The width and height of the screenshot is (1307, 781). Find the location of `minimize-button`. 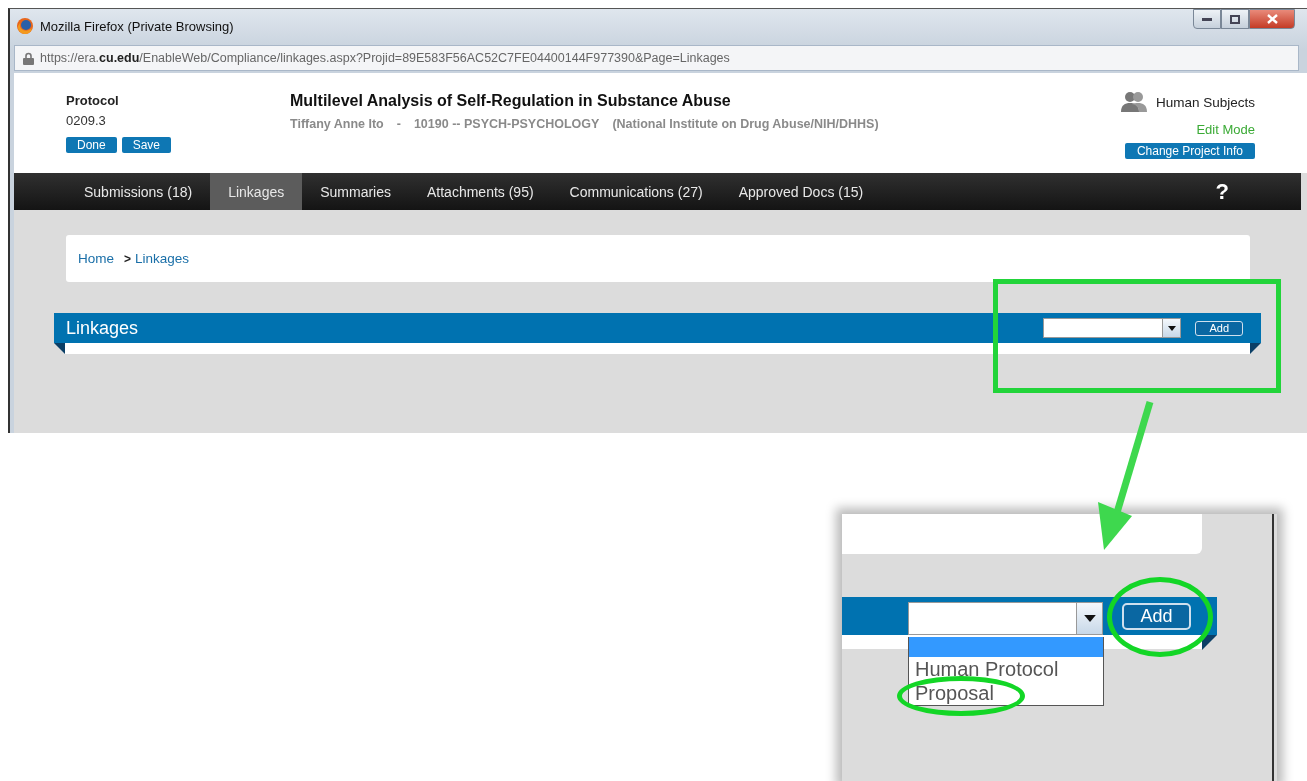

minimize-button is located at coordinates (1207, 19).